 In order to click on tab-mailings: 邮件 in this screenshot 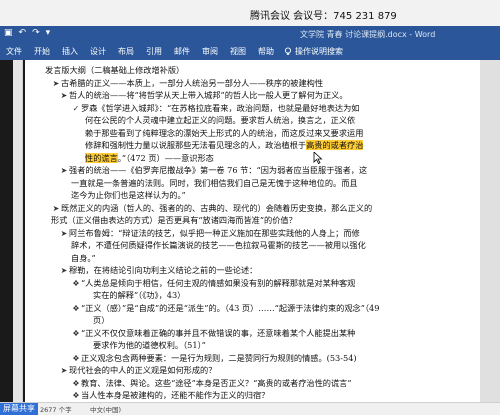, I will do `click(182, 51)`.